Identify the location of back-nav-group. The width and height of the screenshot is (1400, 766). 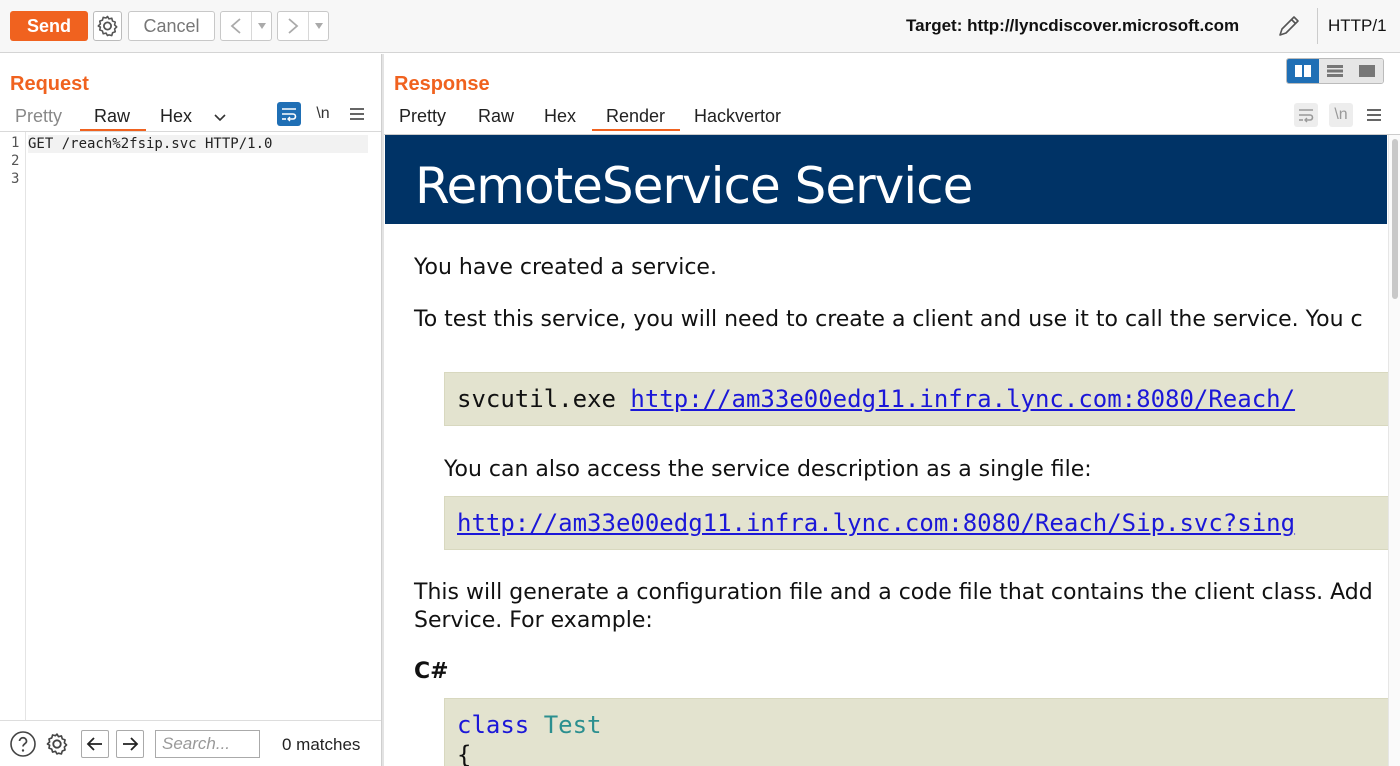
(246, 26).